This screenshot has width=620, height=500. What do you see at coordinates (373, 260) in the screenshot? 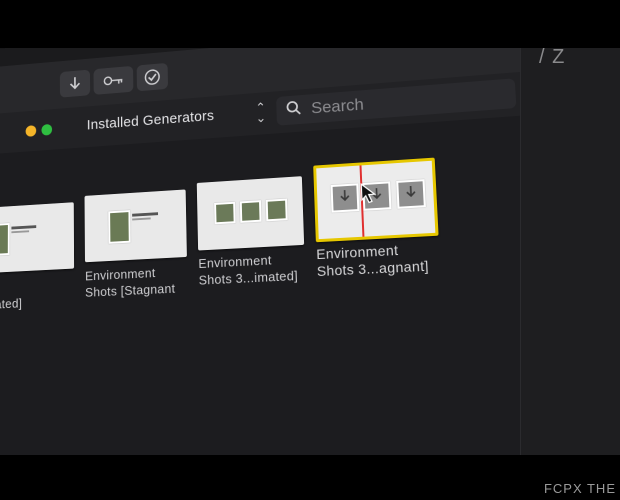
I see `generator-tile-caption-selected: Environment Shots 3...agnant]` at bounding box center [373, 260].